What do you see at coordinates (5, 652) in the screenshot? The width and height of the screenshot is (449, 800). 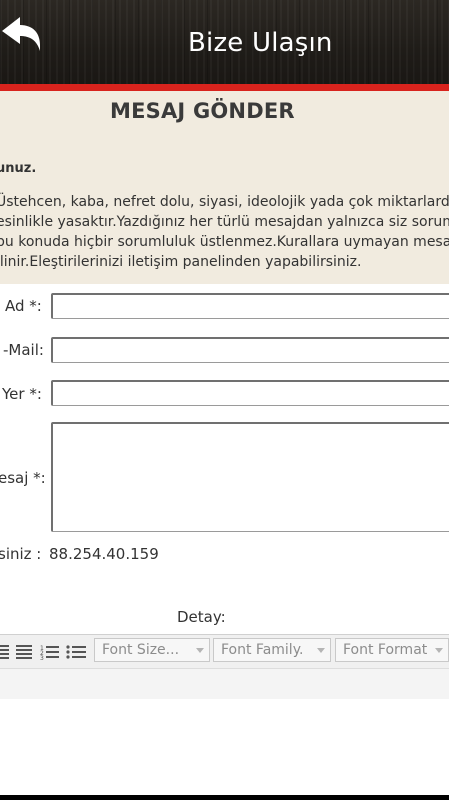 I see `align-right-icon` at bounding box center [5, 652].